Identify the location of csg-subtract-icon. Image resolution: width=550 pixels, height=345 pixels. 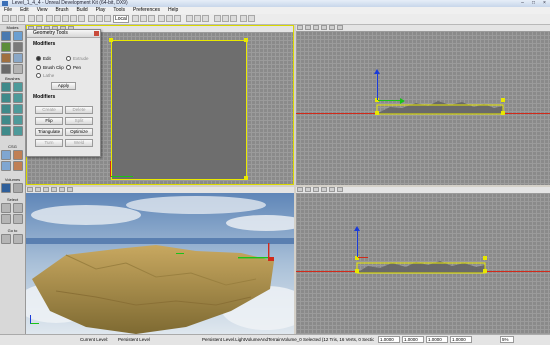
(18, 155).